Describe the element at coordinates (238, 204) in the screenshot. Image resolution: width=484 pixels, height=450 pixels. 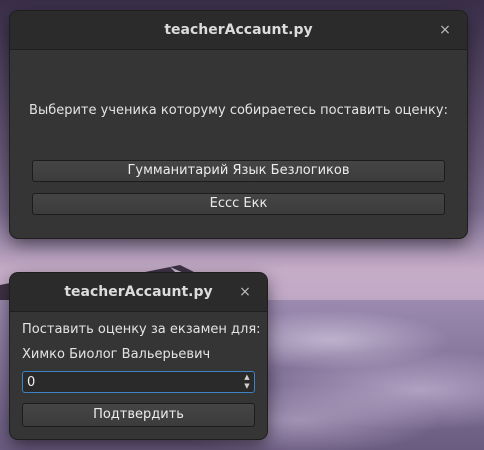
I see `student-button: Ессс Екк` at that location.